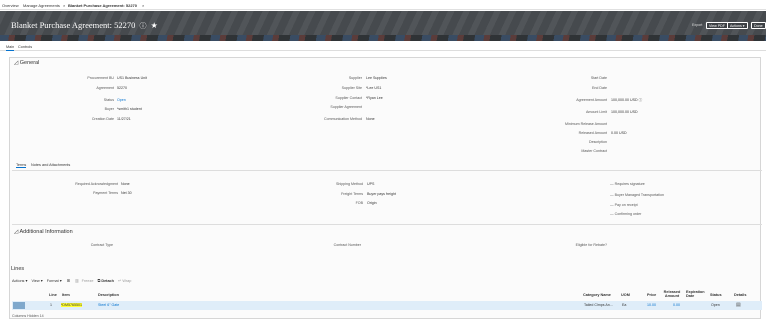 The image size is (766, 332). What do you see at coordinates (19, 281) in the screenshot?
I see `actions-menu: Actions ▾` at bounding box center [19, 281].